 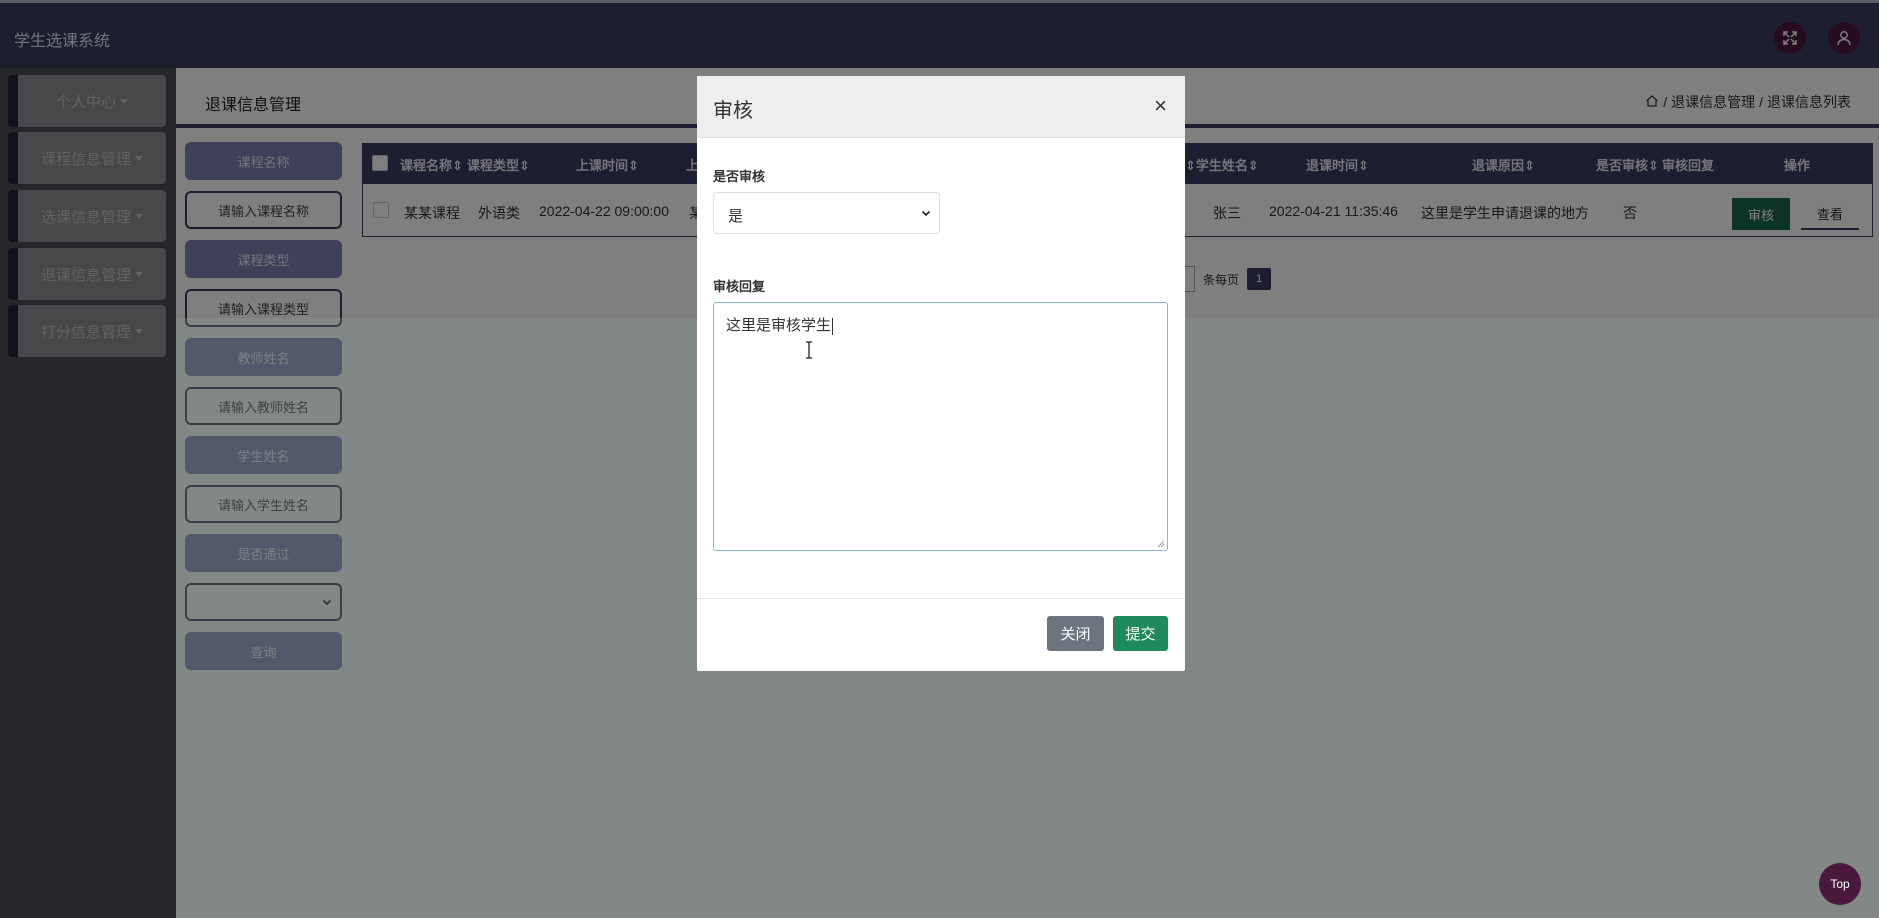 I want to click on audit-reply-text: 这里是审核学生, so click(x=779, y=325).